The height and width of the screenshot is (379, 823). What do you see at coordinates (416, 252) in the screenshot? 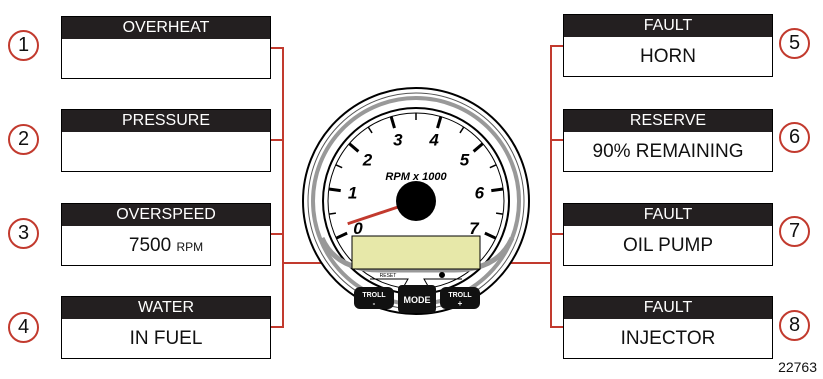
I see `lcd-display` at bounding box center [416, 252].